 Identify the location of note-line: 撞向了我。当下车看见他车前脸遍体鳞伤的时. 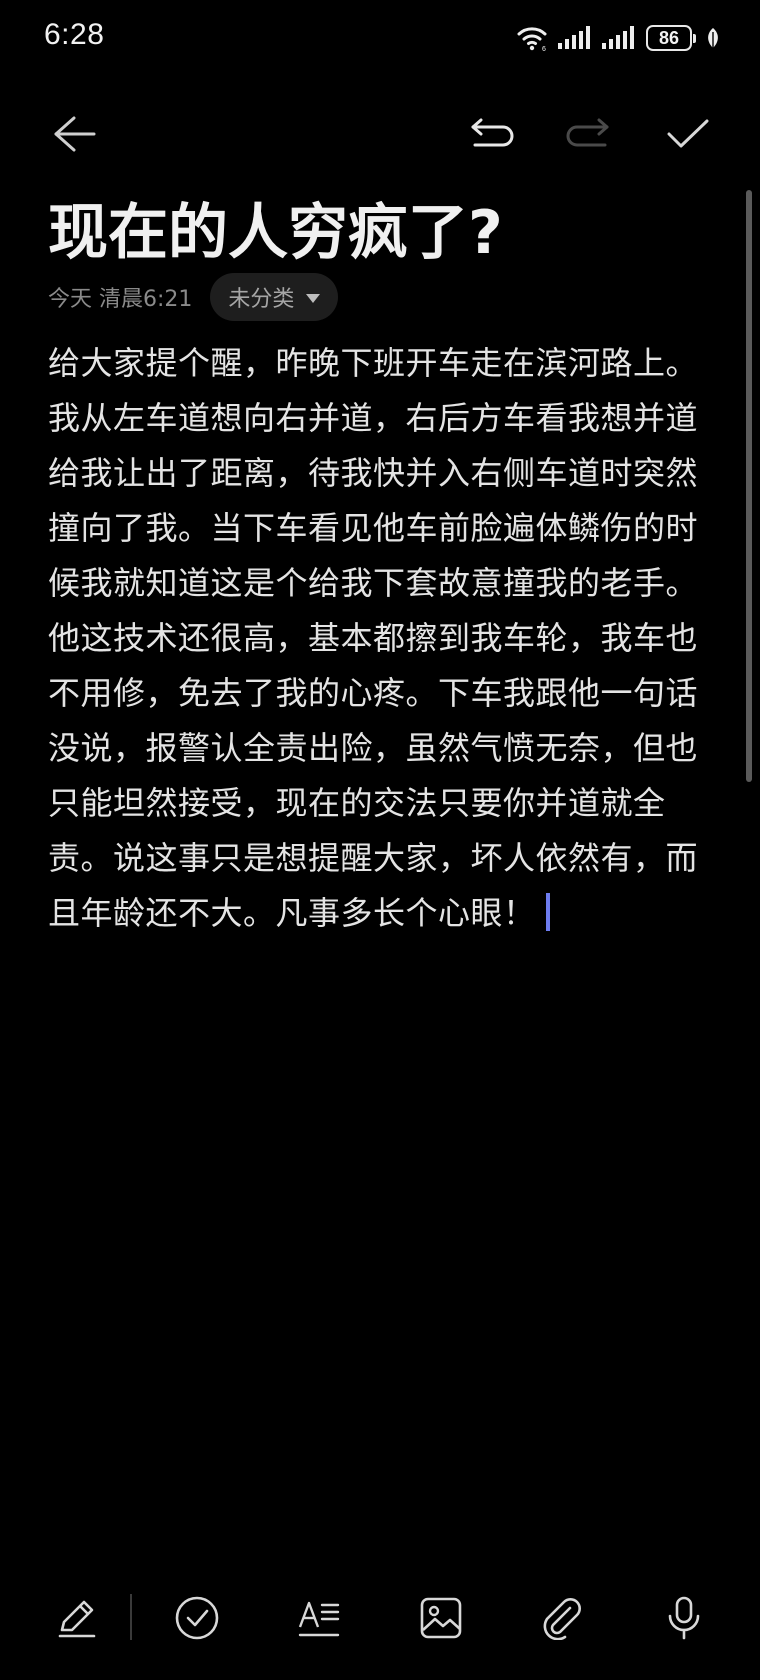
(373, 528).